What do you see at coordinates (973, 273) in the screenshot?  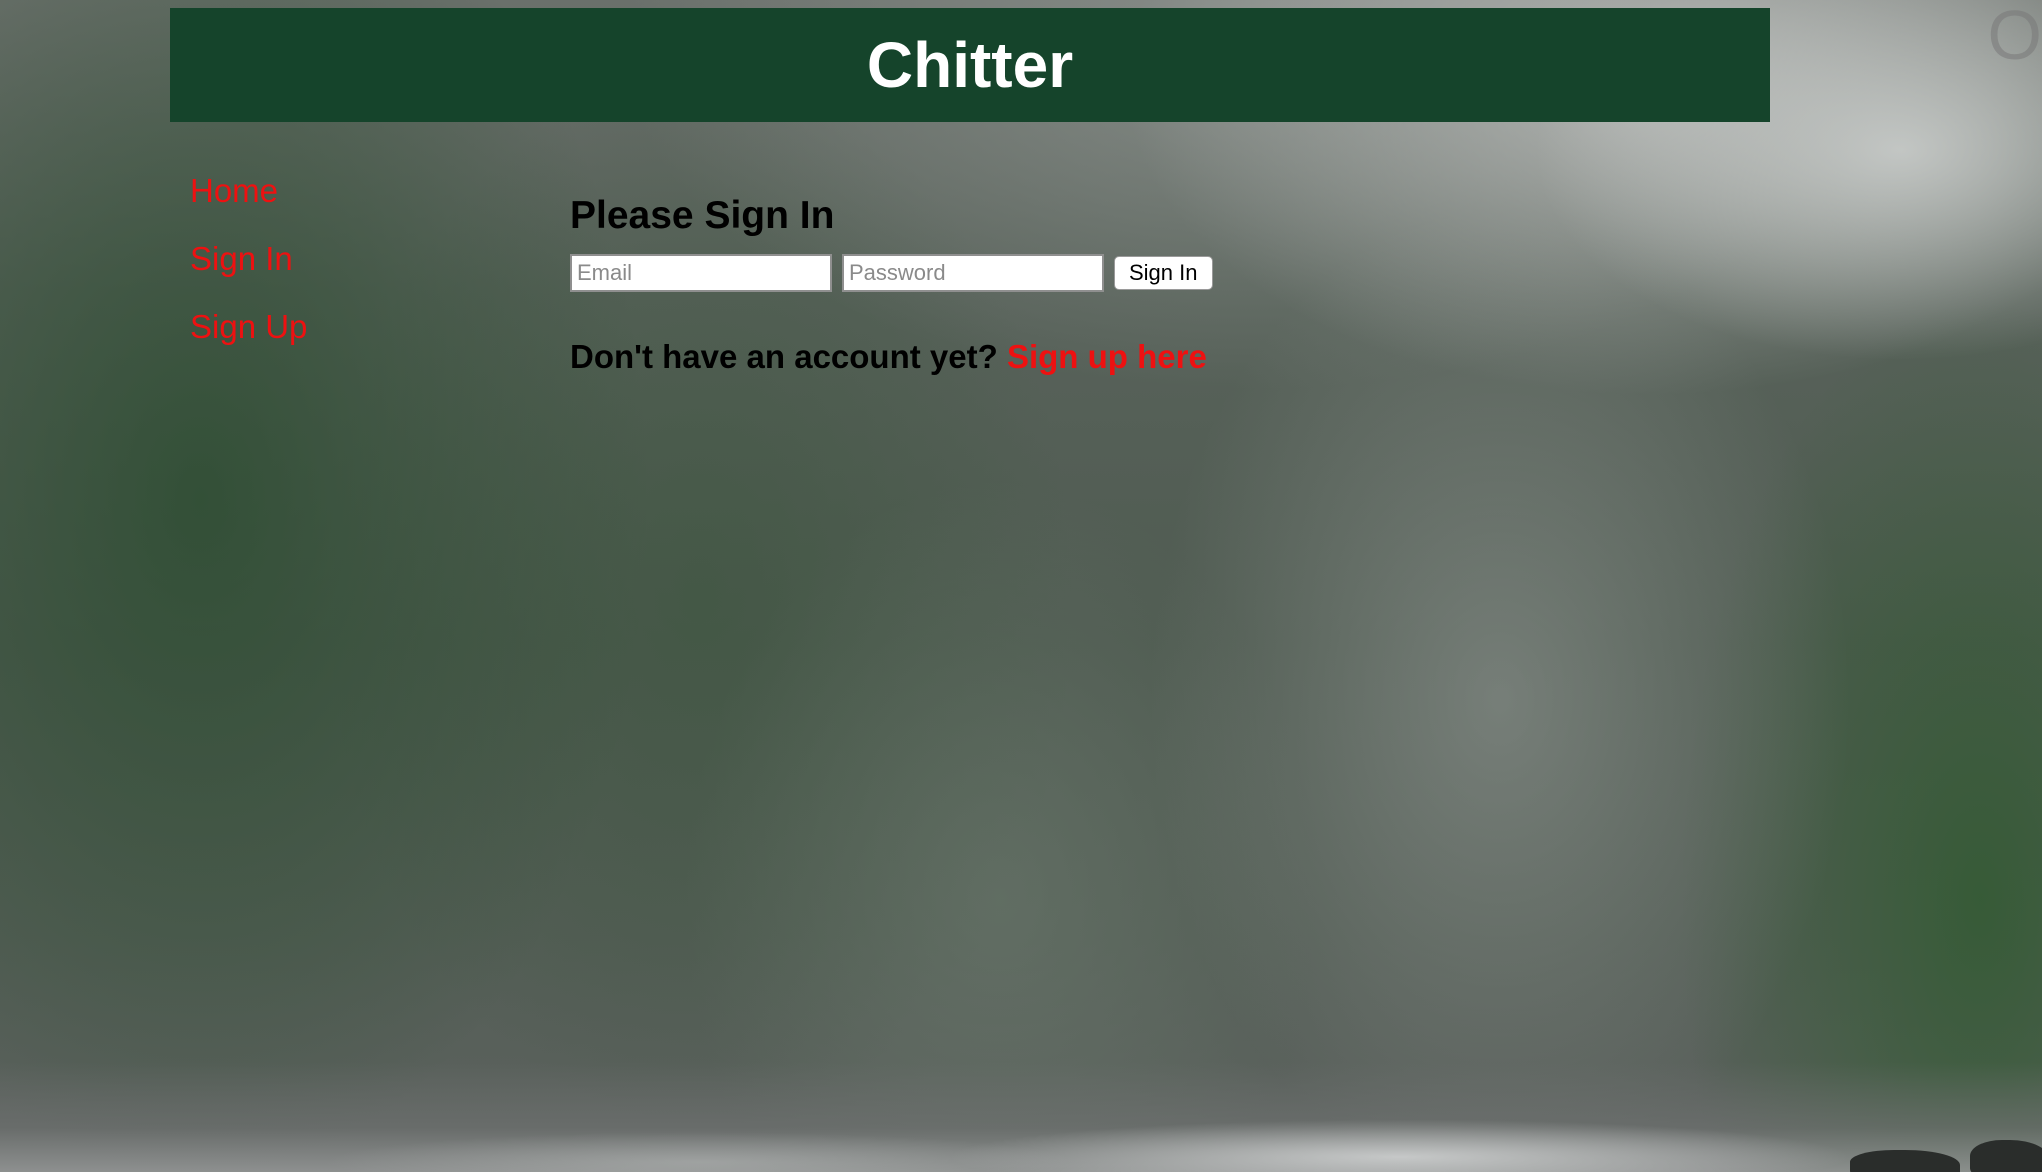 I see `password-input` at bounding box center [973, 273].